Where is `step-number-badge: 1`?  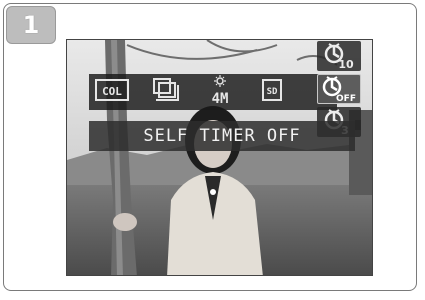 step-number-badge: 1 is located at coordinates (31, 25).